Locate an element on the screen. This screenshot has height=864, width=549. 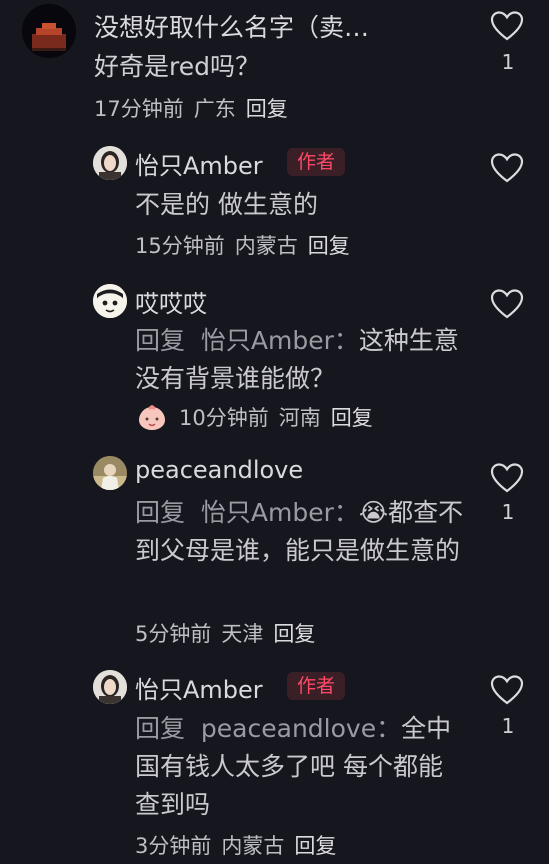
comment-text: 回复 peaceandlove：全中国有钱人太多了吧 每个都能查到吗 is located at coordinates (300, 767).